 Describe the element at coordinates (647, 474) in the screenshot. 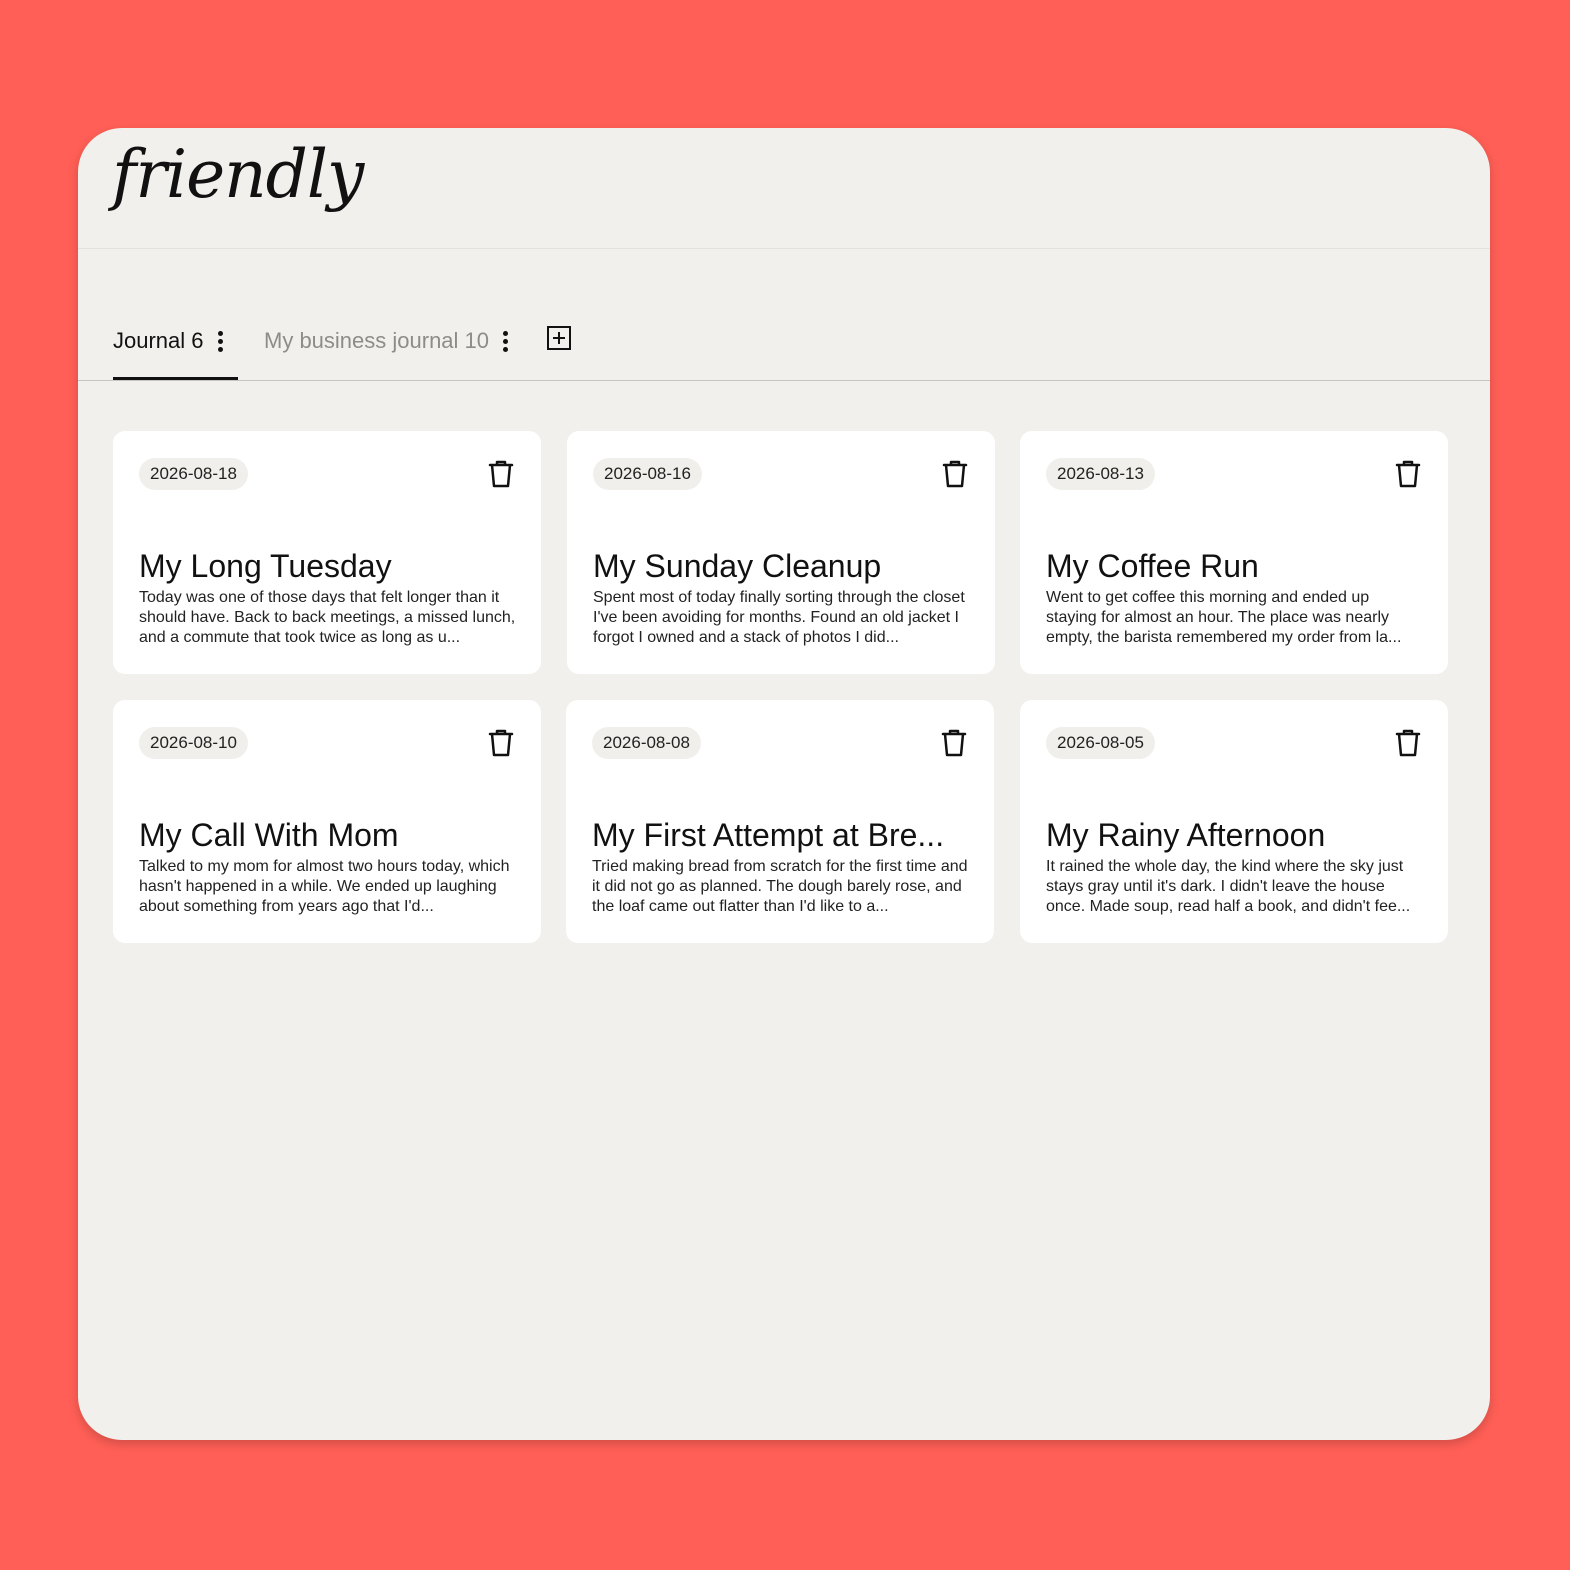

I see `entry-date-chip: 2026-08-16` at that location.